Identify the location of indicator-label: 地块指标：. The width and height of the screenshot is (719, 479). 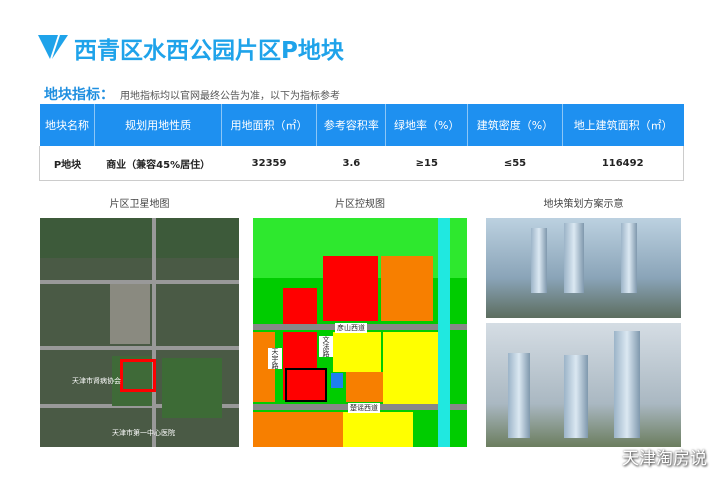
(79, 95).